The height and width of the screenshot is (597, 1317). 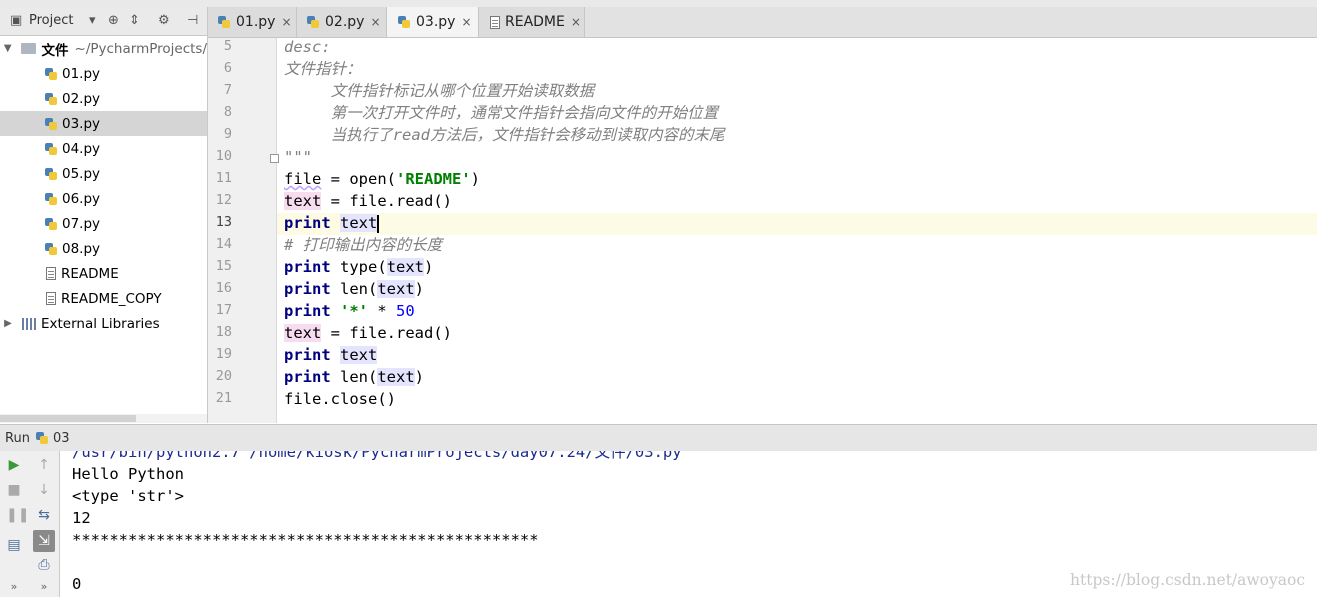 I want to click on pause-icon: ❚❚, so click(x=17, y=515).